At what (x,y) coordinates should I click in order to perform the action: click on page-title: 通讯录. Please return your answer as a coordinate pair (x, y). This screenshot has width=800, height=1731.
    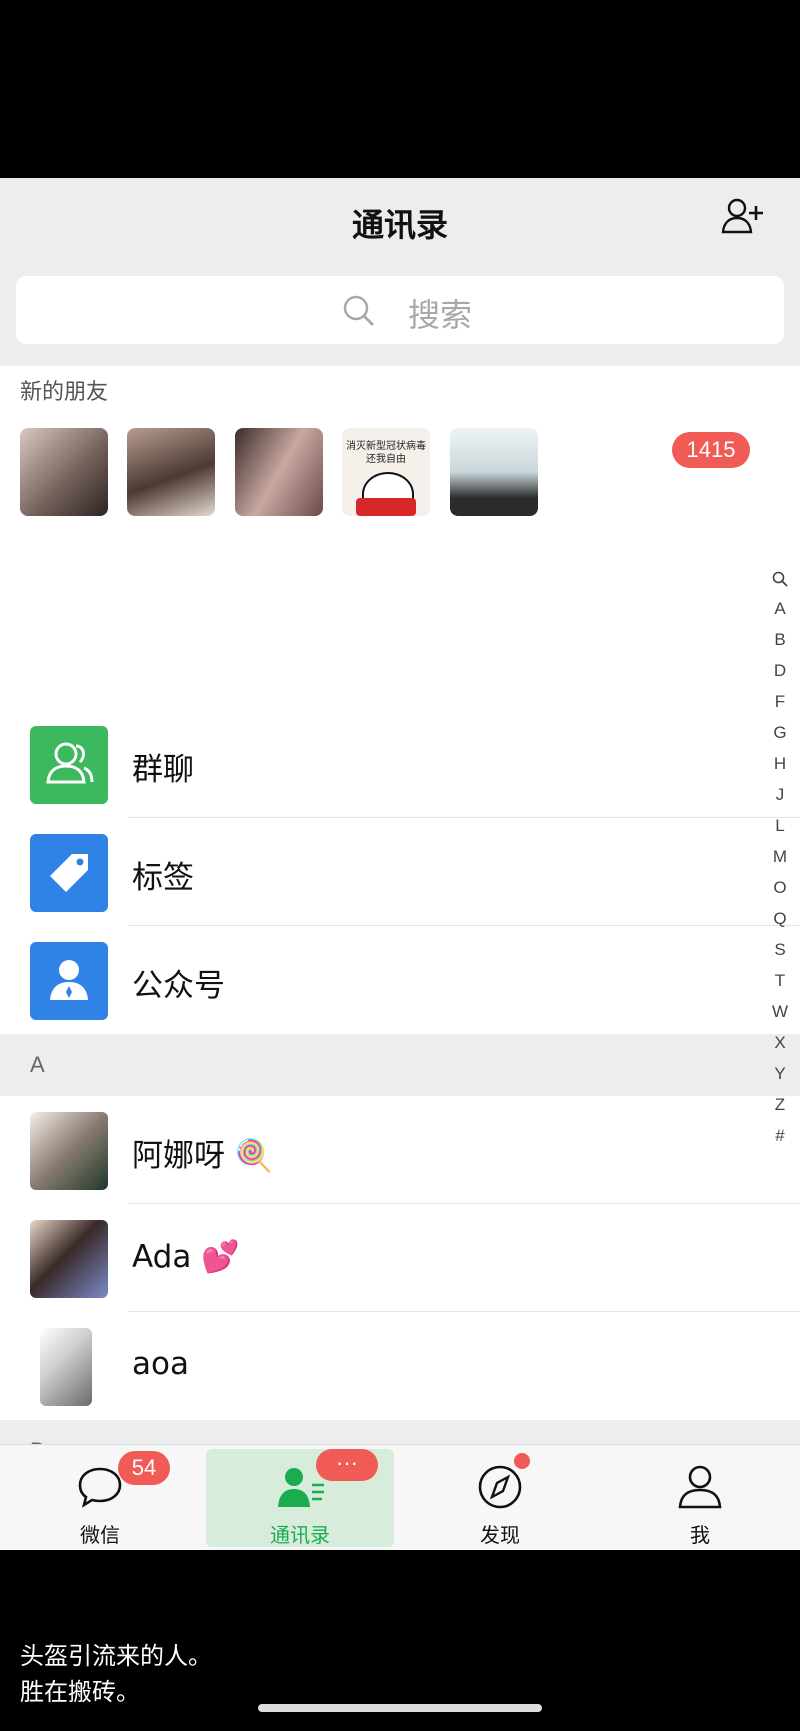
    Looking at the image, I should click on (399, 225).